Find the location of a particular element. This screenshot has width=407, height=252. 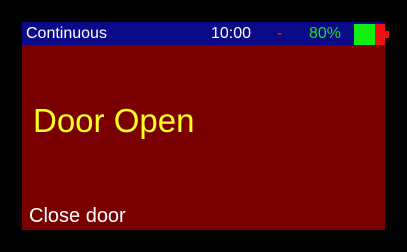

clock-time: 10:00 is located at coordinates (231, 33).